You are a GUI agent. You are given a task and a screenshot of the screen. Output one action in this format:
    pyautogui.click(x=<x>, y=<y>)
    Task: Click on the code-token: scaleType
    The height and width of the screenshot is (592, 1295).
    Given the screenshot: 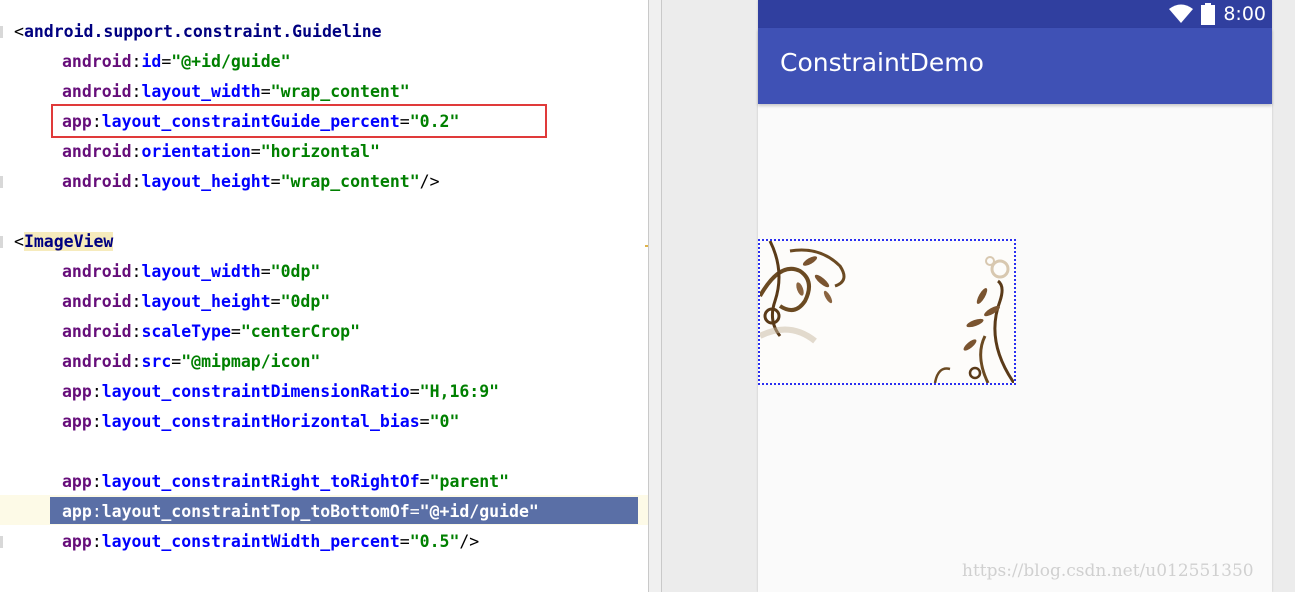 What is the action you would take?
    pyautogui.click(x=186, y=331)
    